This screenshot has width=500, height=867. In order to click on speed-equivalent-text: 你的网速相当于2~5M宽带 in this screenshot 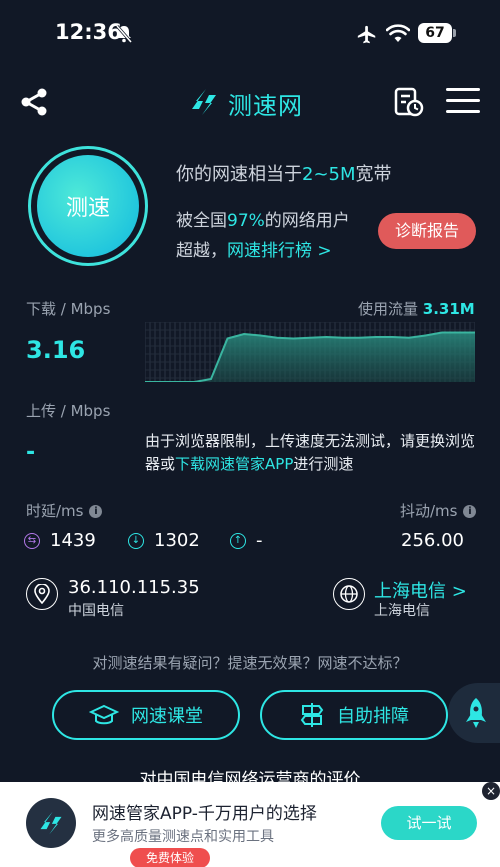, I will do `click(284, 173)`.